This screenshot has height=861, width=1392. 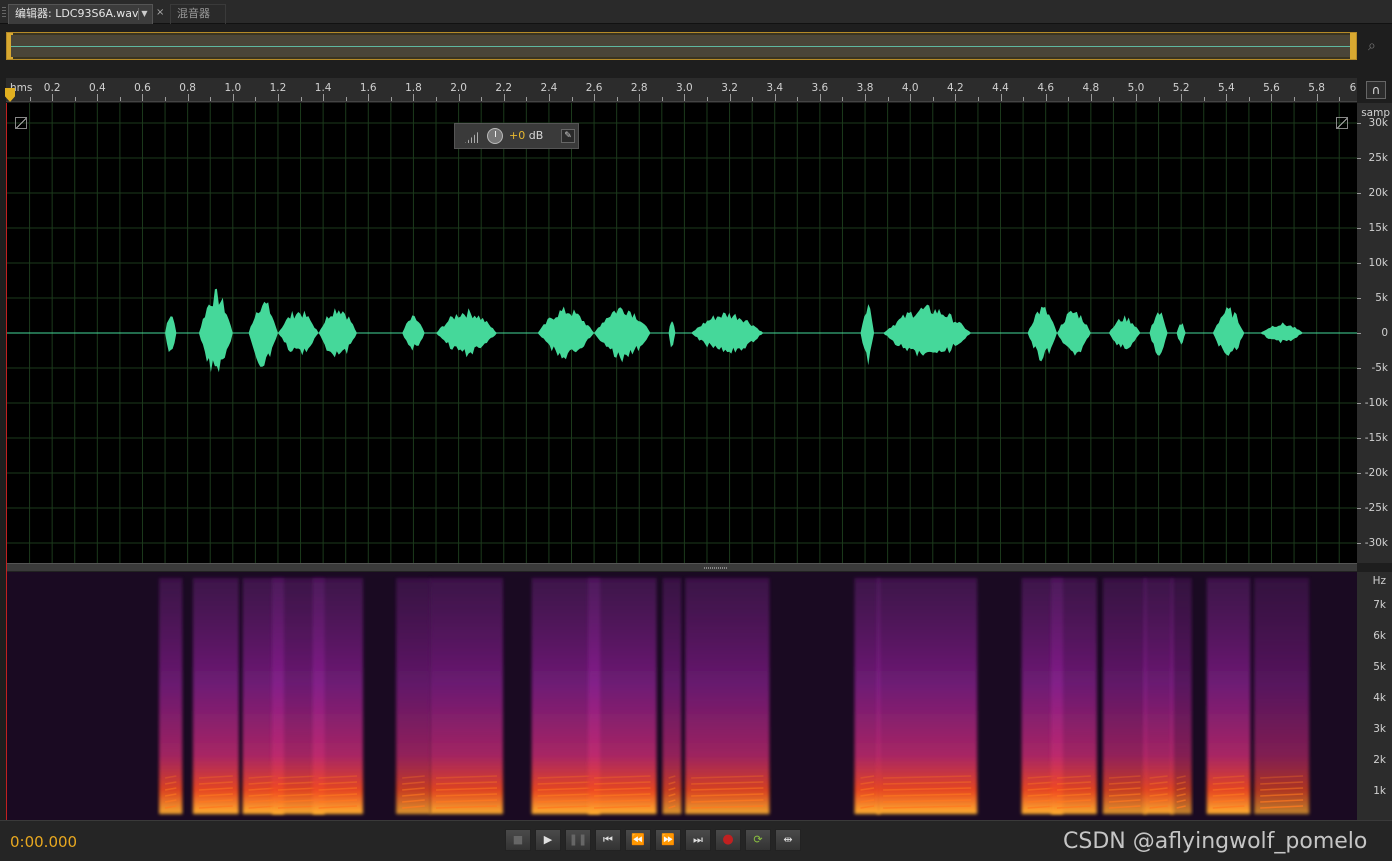 I want to click on amplitude-label: -10k, so click(x=1376, y=403).